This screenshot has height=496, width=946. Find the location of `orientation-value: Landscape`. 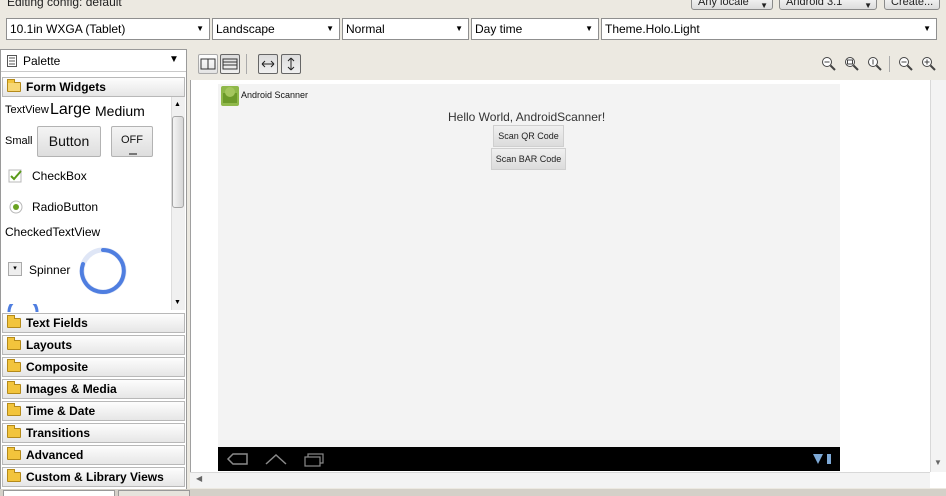

orientation-value: Landscape is located at coordinates (245, 29).